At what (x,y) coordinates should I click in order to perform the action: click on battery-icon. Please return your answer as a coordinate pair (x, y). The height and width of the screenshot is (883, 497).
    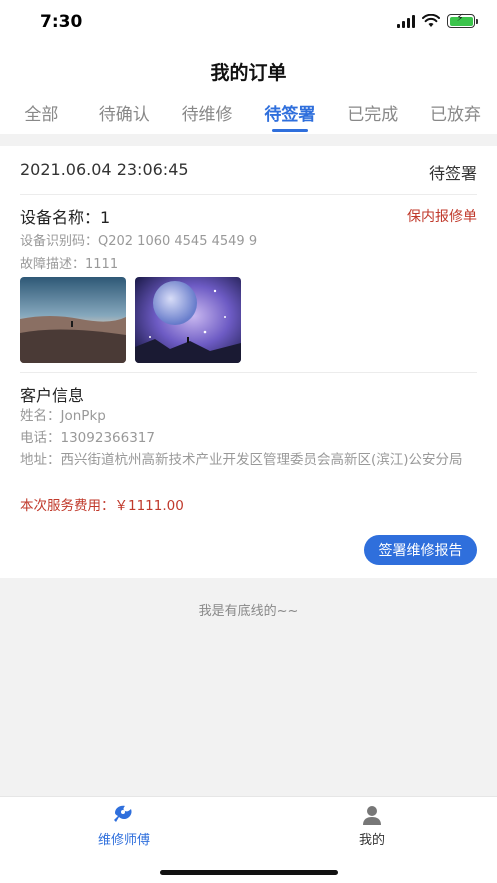
    Looking at the image, I should click on (462, 20).